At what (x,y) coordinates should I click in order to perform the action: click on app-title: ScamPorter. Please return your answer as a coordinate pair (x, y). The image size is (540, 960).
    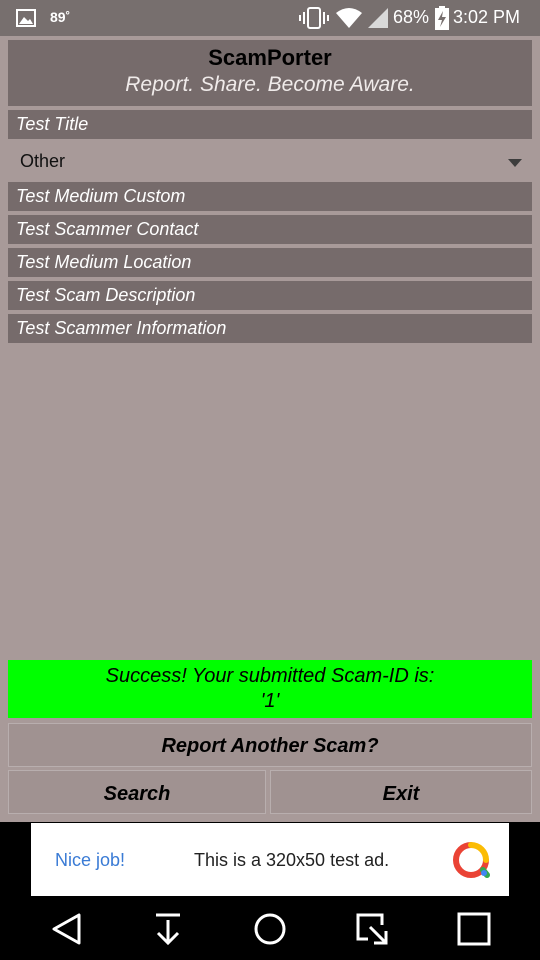
    Looking at the image, I should click on (270, 57).